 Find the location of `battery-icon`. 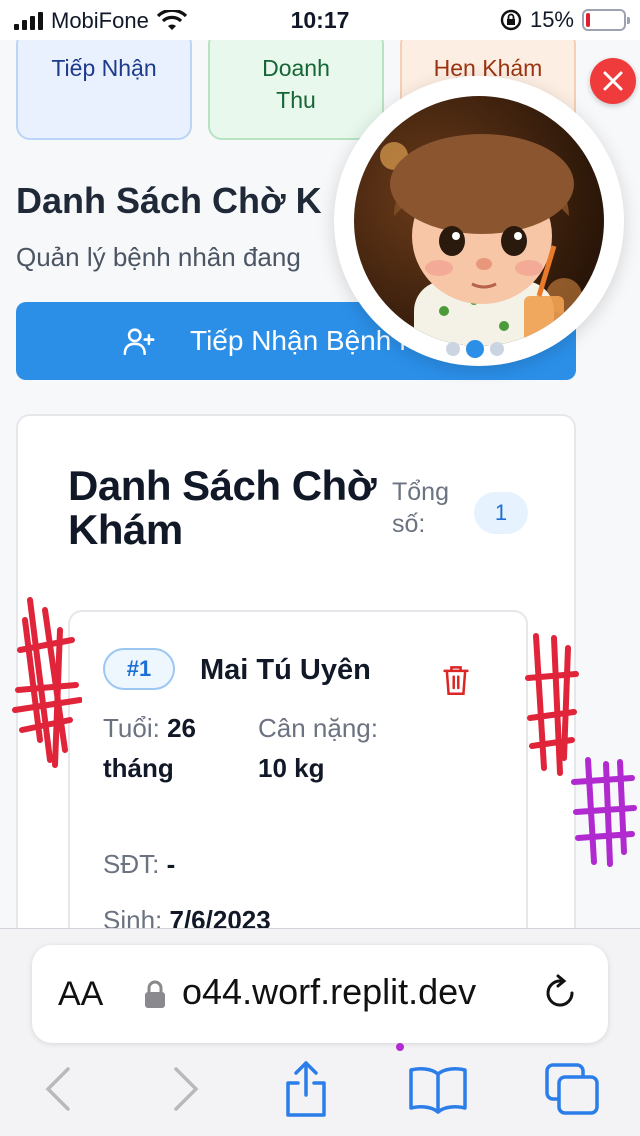

battery-icon is located at coordinates (606, 20).